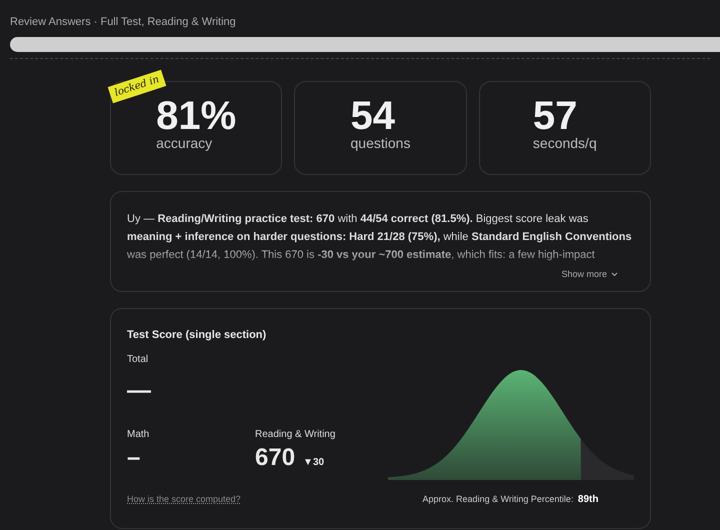  What do you see at coordinates (380, 237) in the screenshot?
I see `summary-paragraph: Uy — Reading/Writing practice test: 670 with 44/54 correct (81.5%). Biggest score leak was meaning + inference on harder questions: Hard 21/28 (75%), while Standard English Conventions was perfect (14/14, 100%). This 670 is -30 vs your ~700 estimate, which fits: a few high-impact` at bounding box center [380, 237].